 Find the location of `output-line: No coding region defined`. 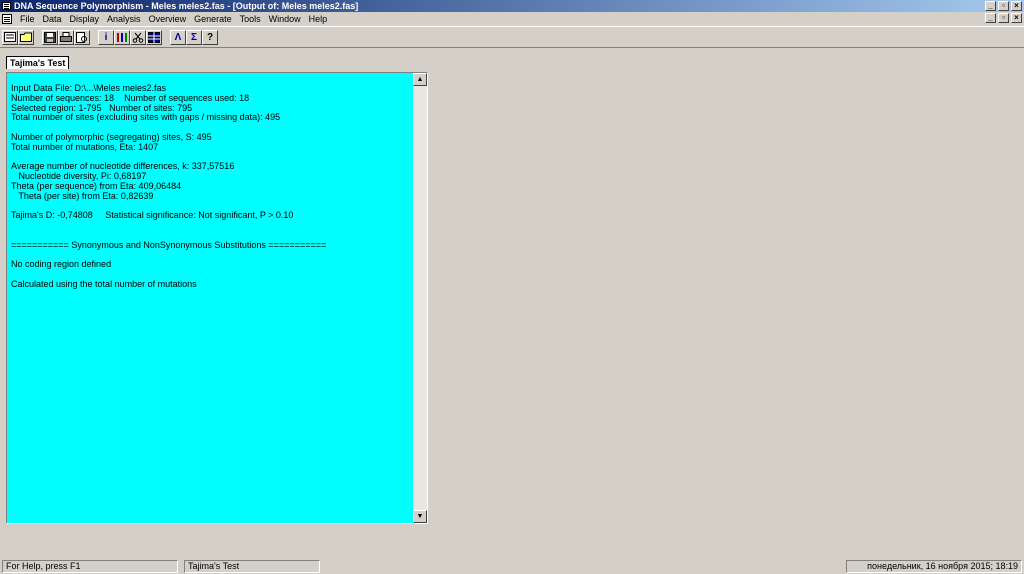

output-line: No coding region defined is located at coordinates (61, 264).